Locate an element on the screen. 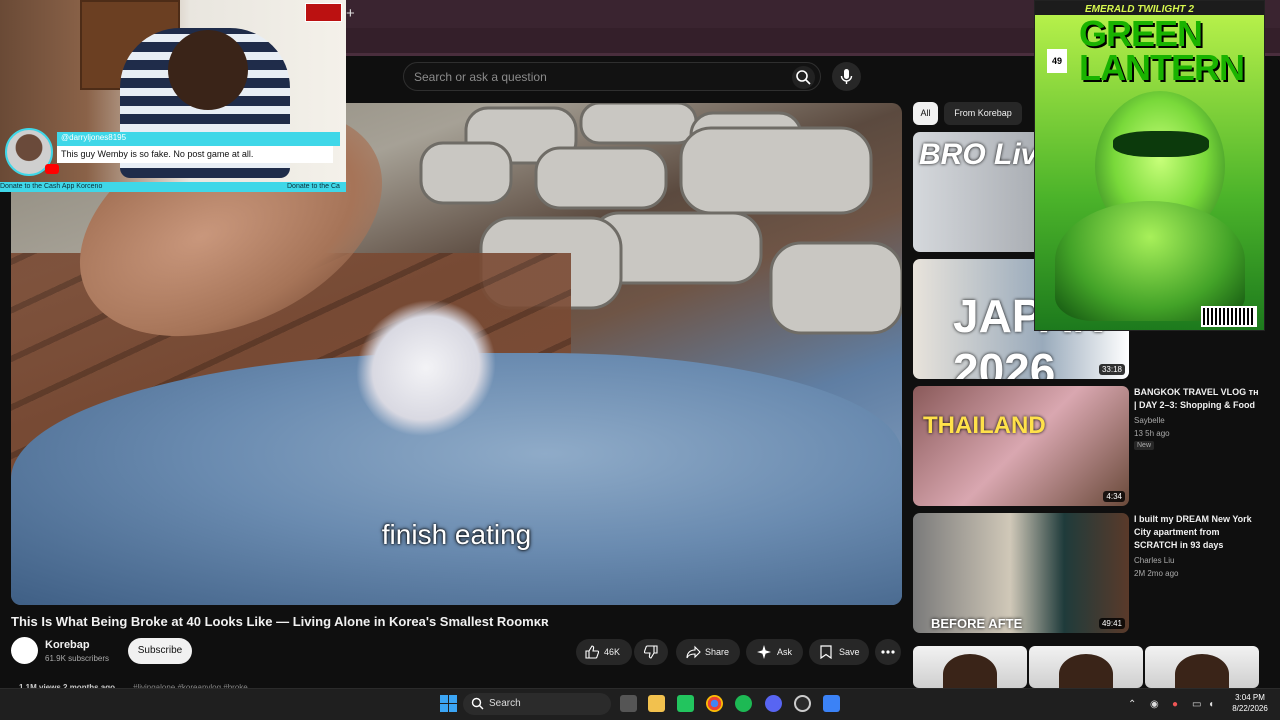 The height and width of the screenshot is (720, 1280). search-button is located at coordinates (803, 77).